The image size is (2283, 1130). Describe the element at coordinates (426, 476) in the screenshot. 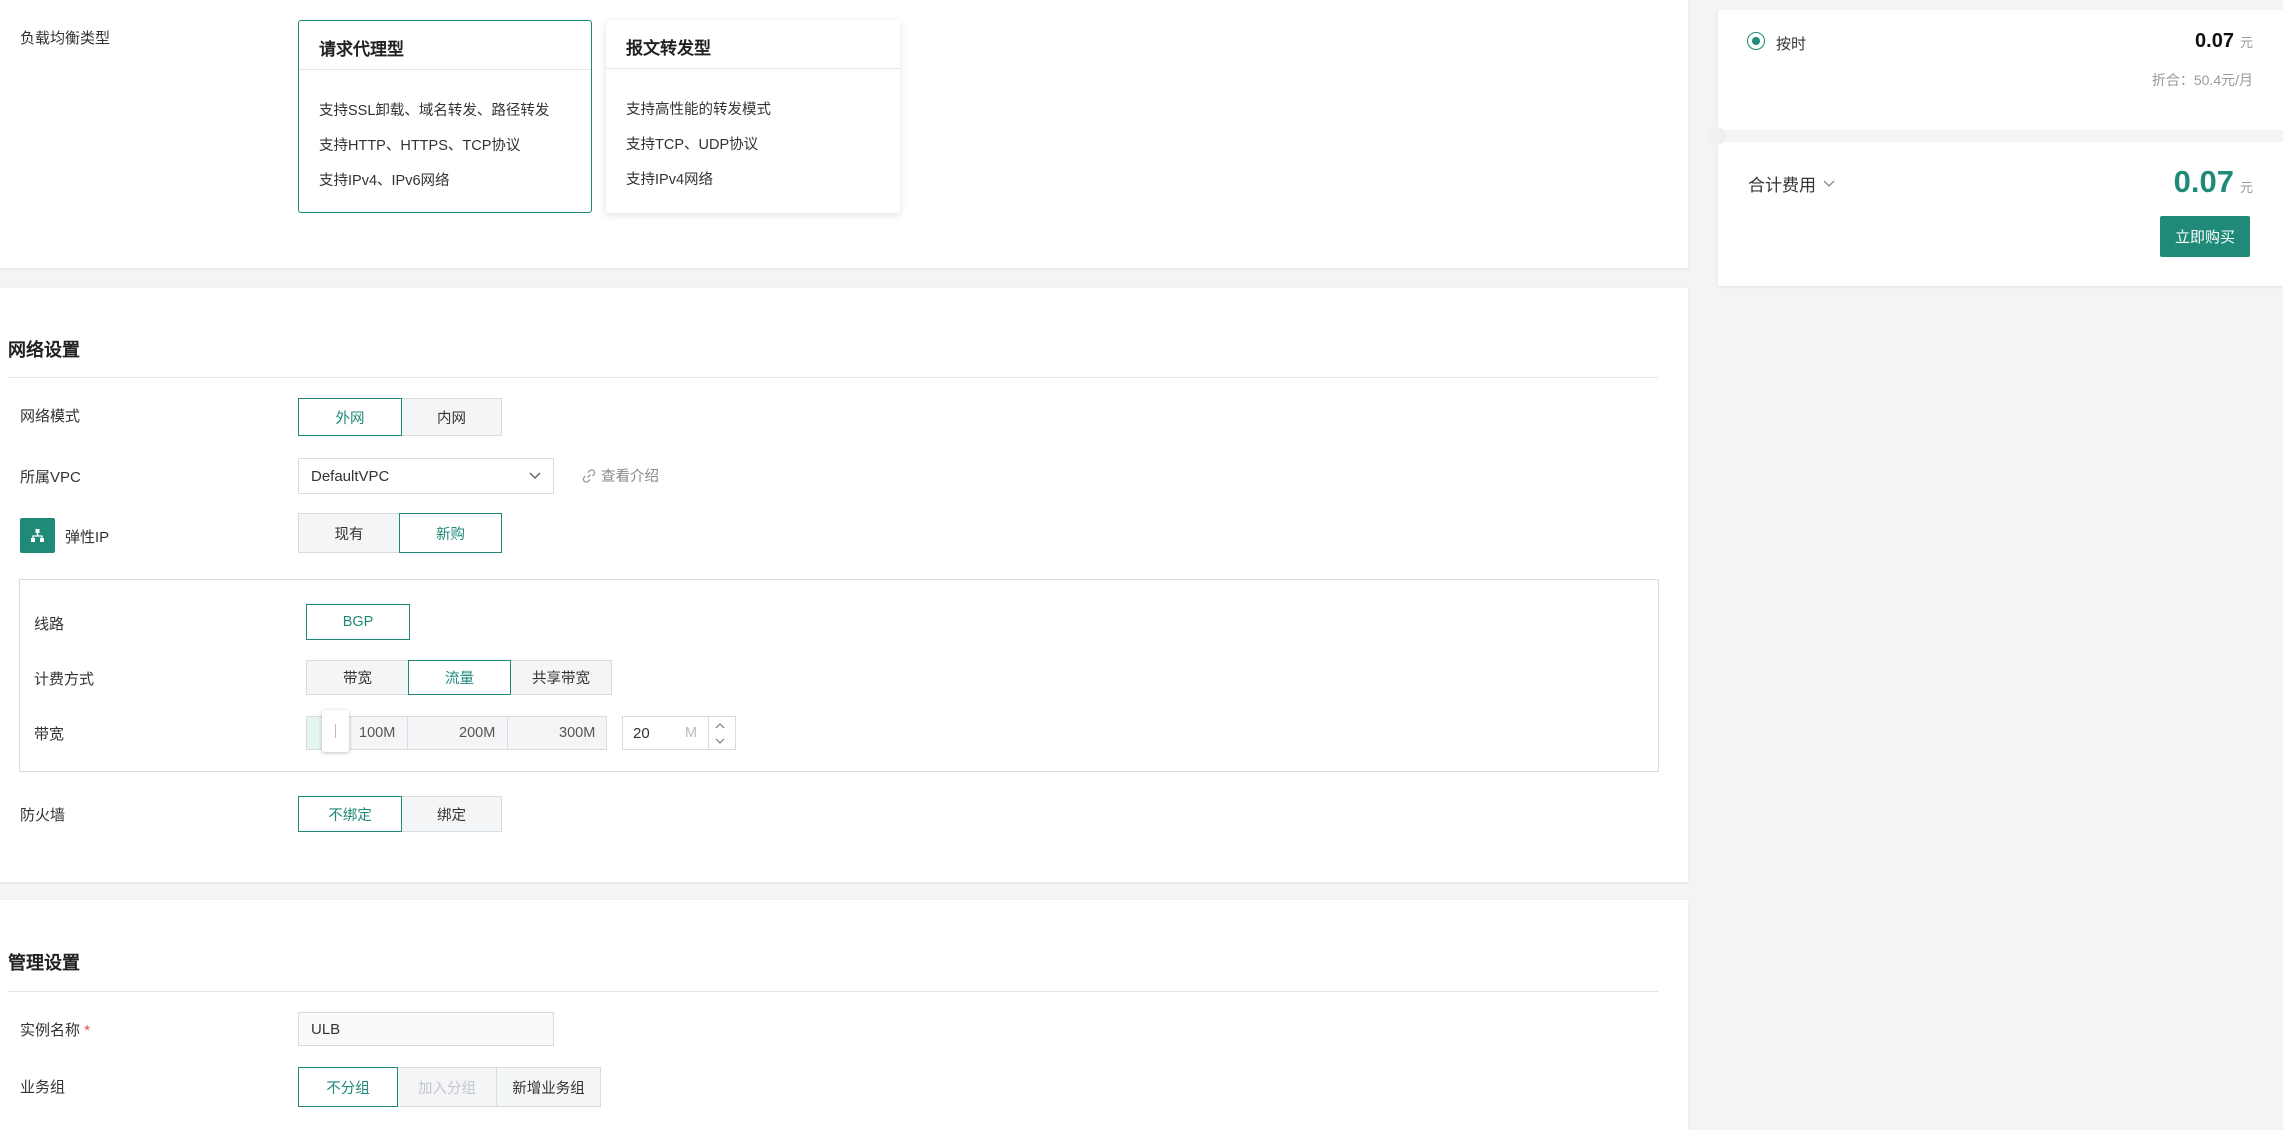

I see `vpc-select: DefaultVPC` at that location.